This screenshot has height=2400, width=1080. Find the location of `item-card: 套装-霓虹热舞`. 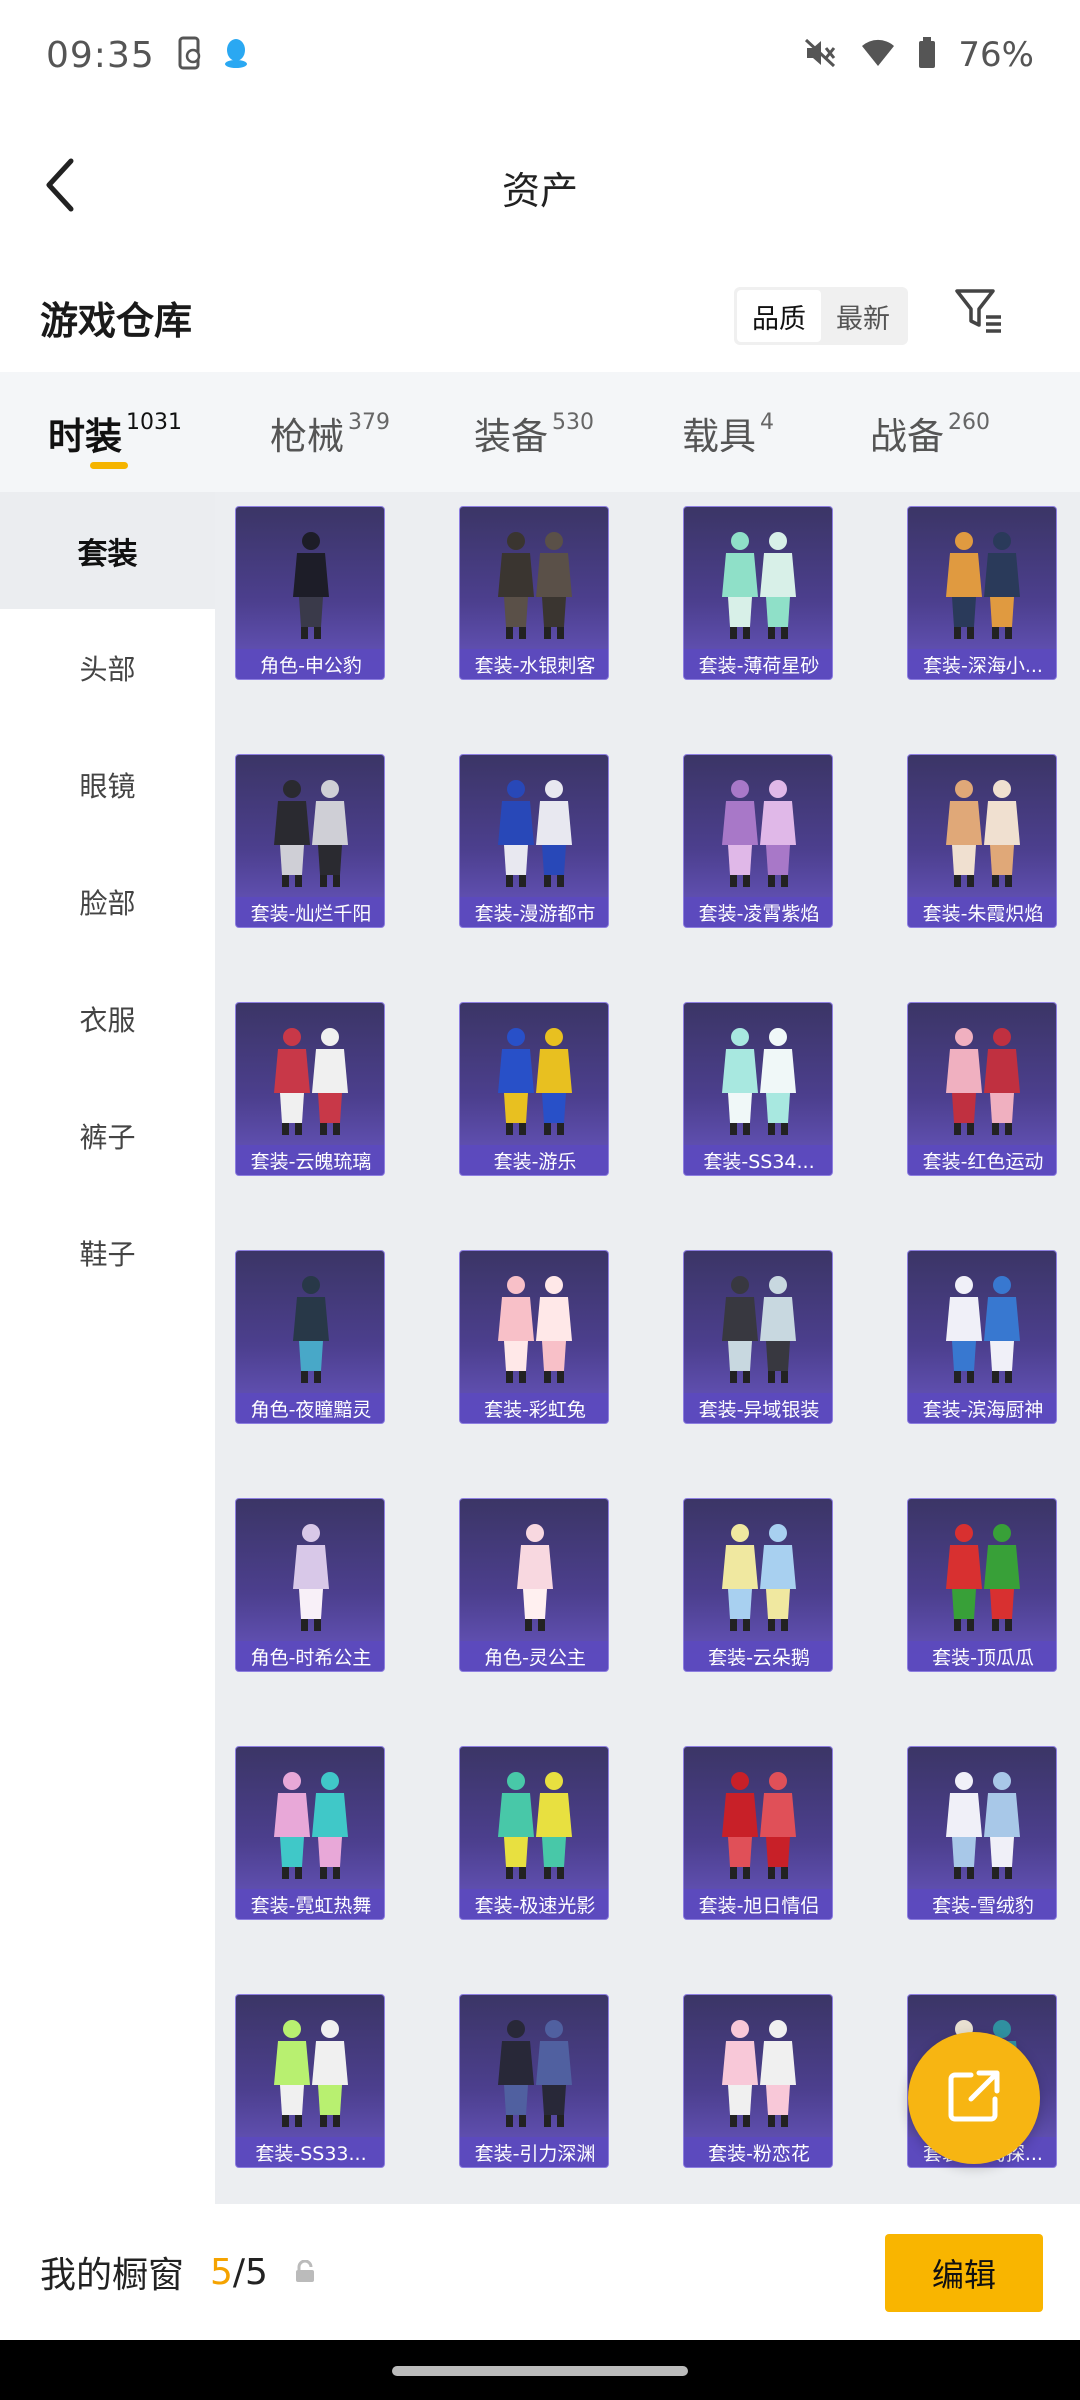

item-card: 套装-霓虹热舞 is located at coordinates (310, 1833).